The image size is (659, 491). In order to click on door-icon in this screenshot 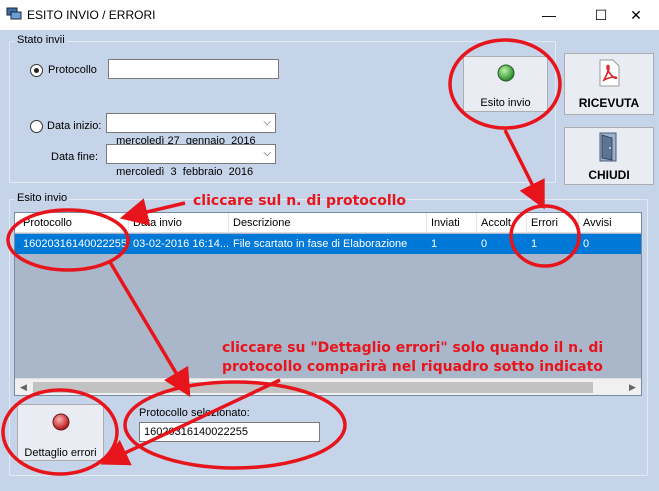, I will do `click(608, 147)`.